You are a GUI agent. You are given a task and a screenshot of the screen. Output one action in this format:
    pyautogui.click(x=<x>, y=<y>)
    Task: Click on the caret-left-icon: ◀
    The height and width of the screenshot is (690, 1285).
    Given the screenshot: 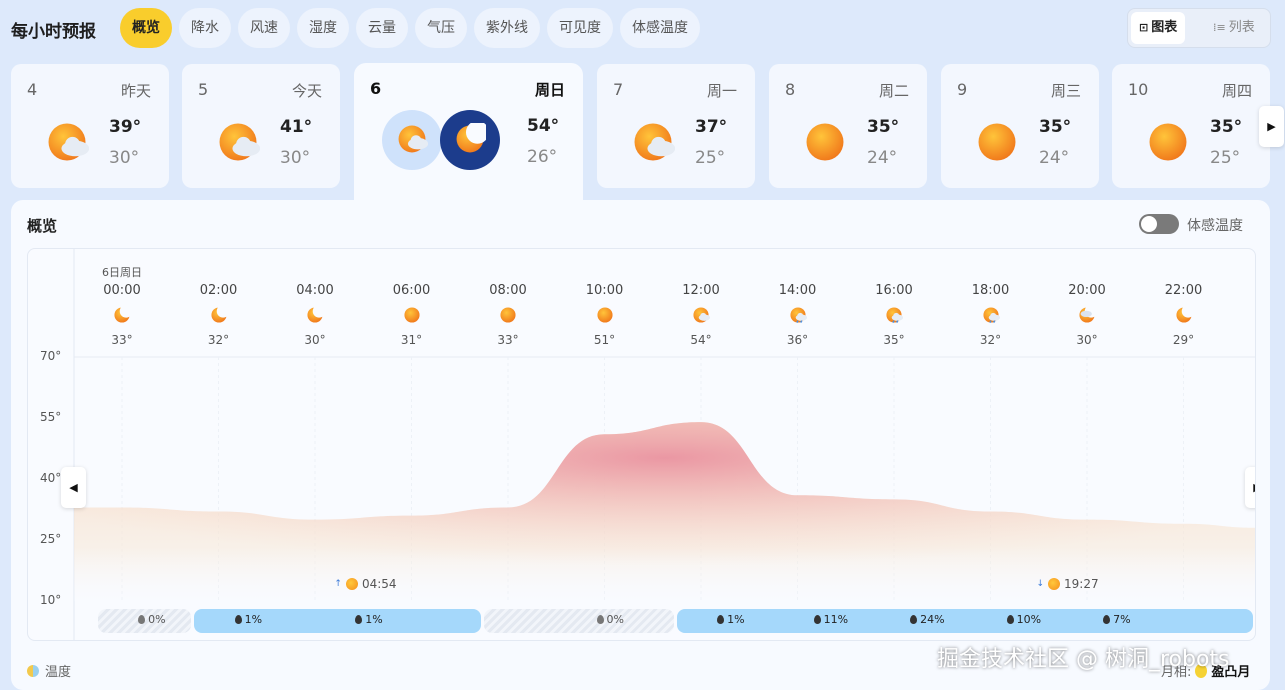 What is the action you would take?
    pyautogui.click(x=73, y=487)
    